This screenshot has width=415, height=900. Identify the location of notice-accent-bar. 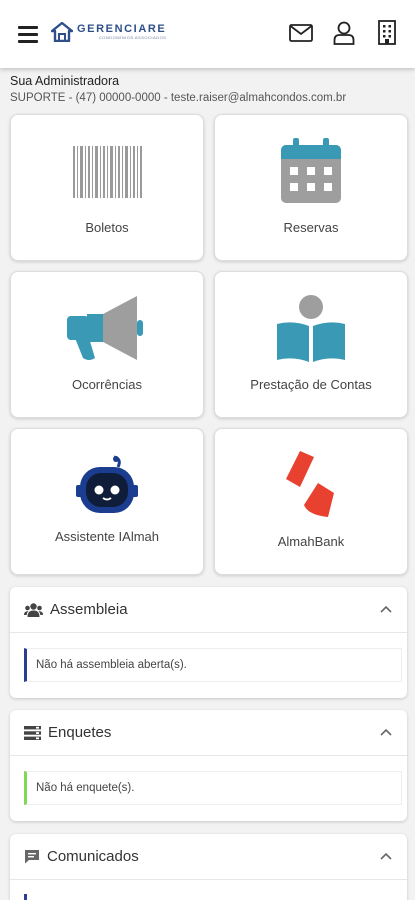
(25, 897).